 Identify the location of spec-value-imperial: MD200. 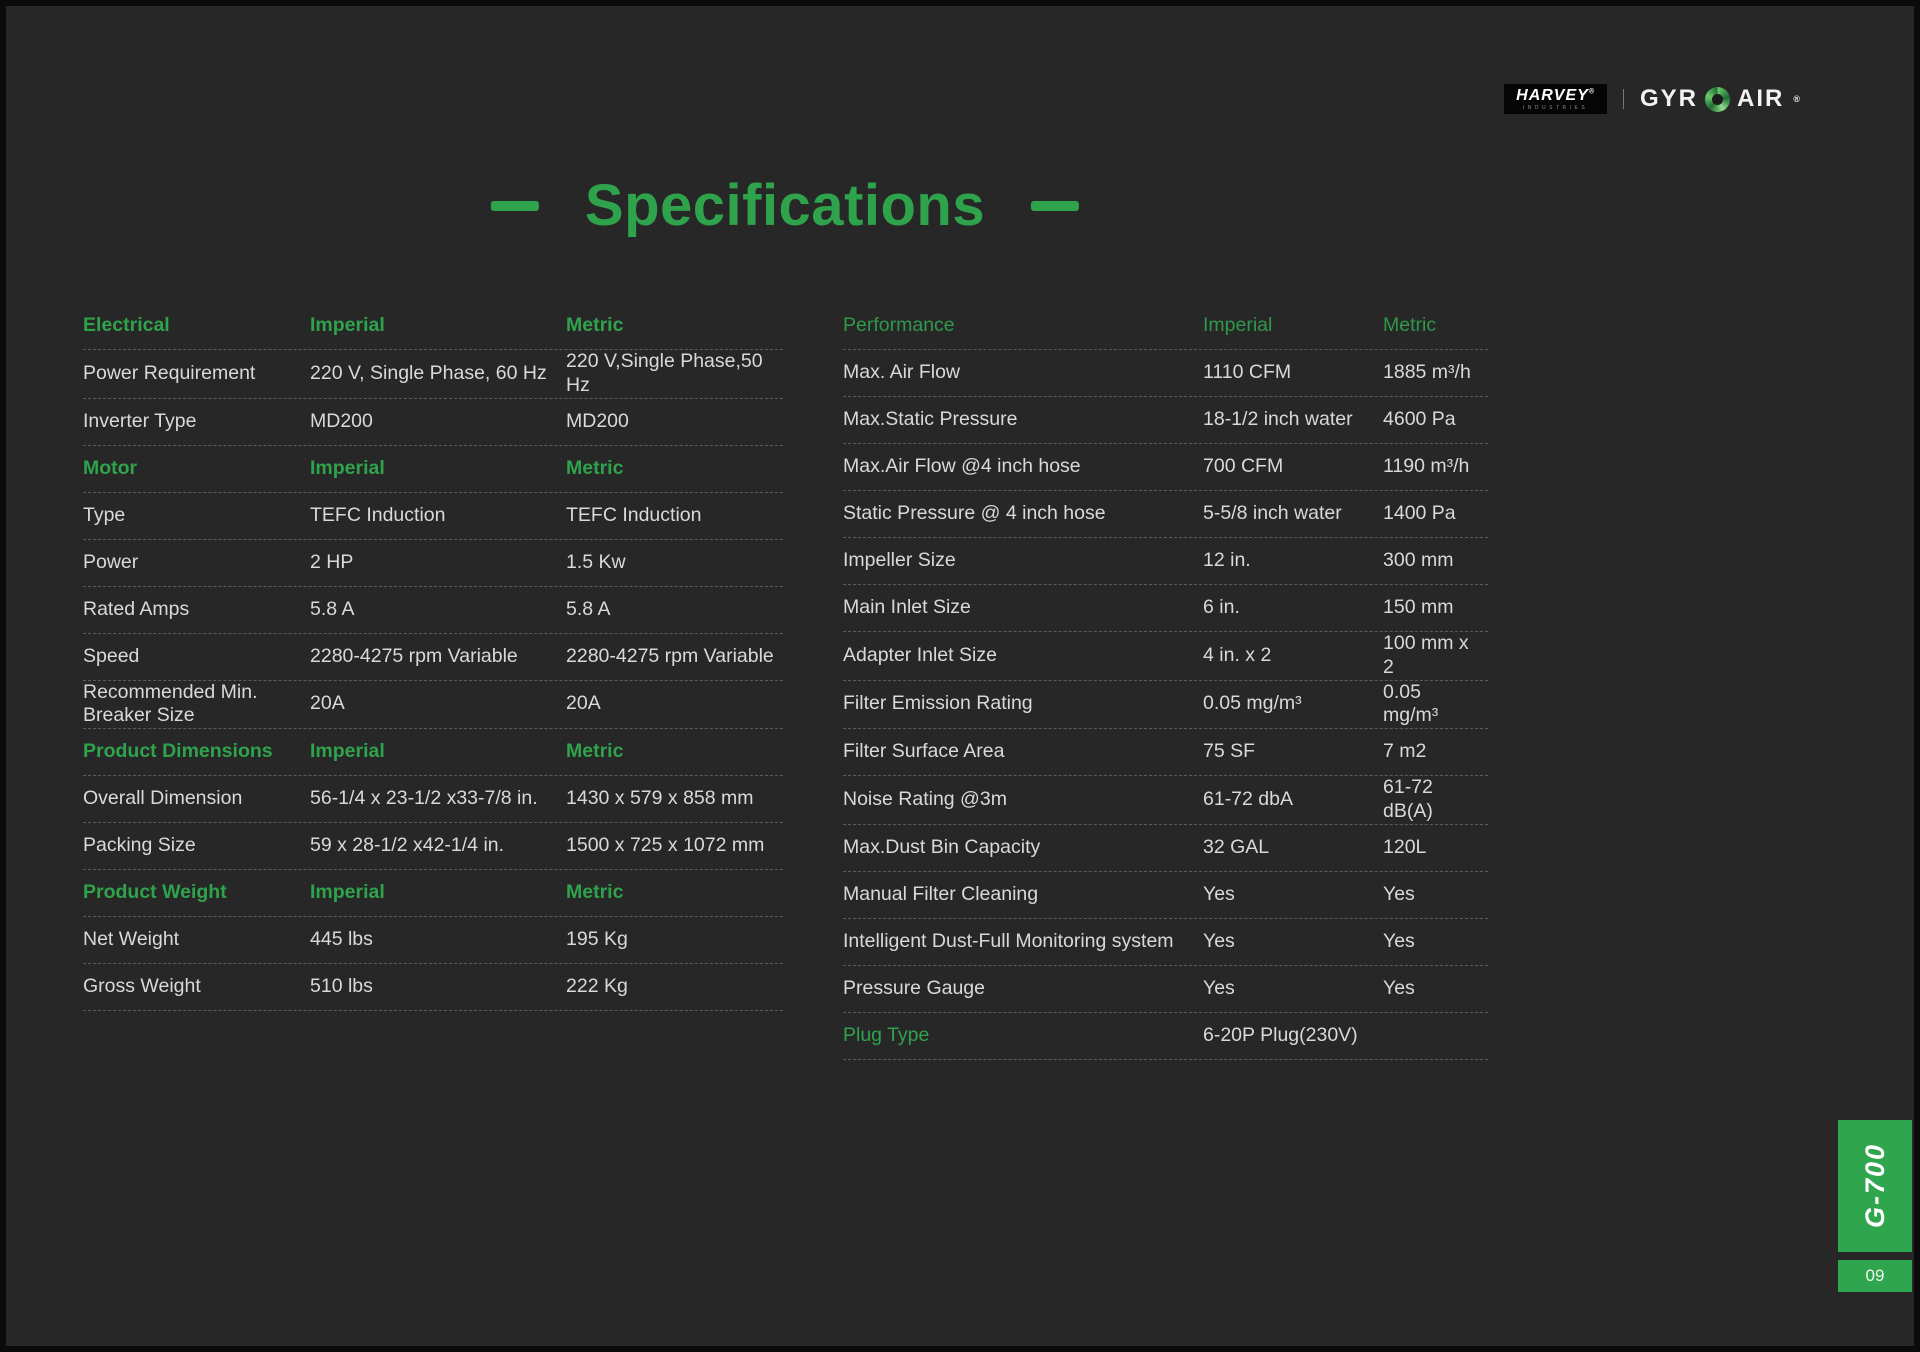
(341, 420).